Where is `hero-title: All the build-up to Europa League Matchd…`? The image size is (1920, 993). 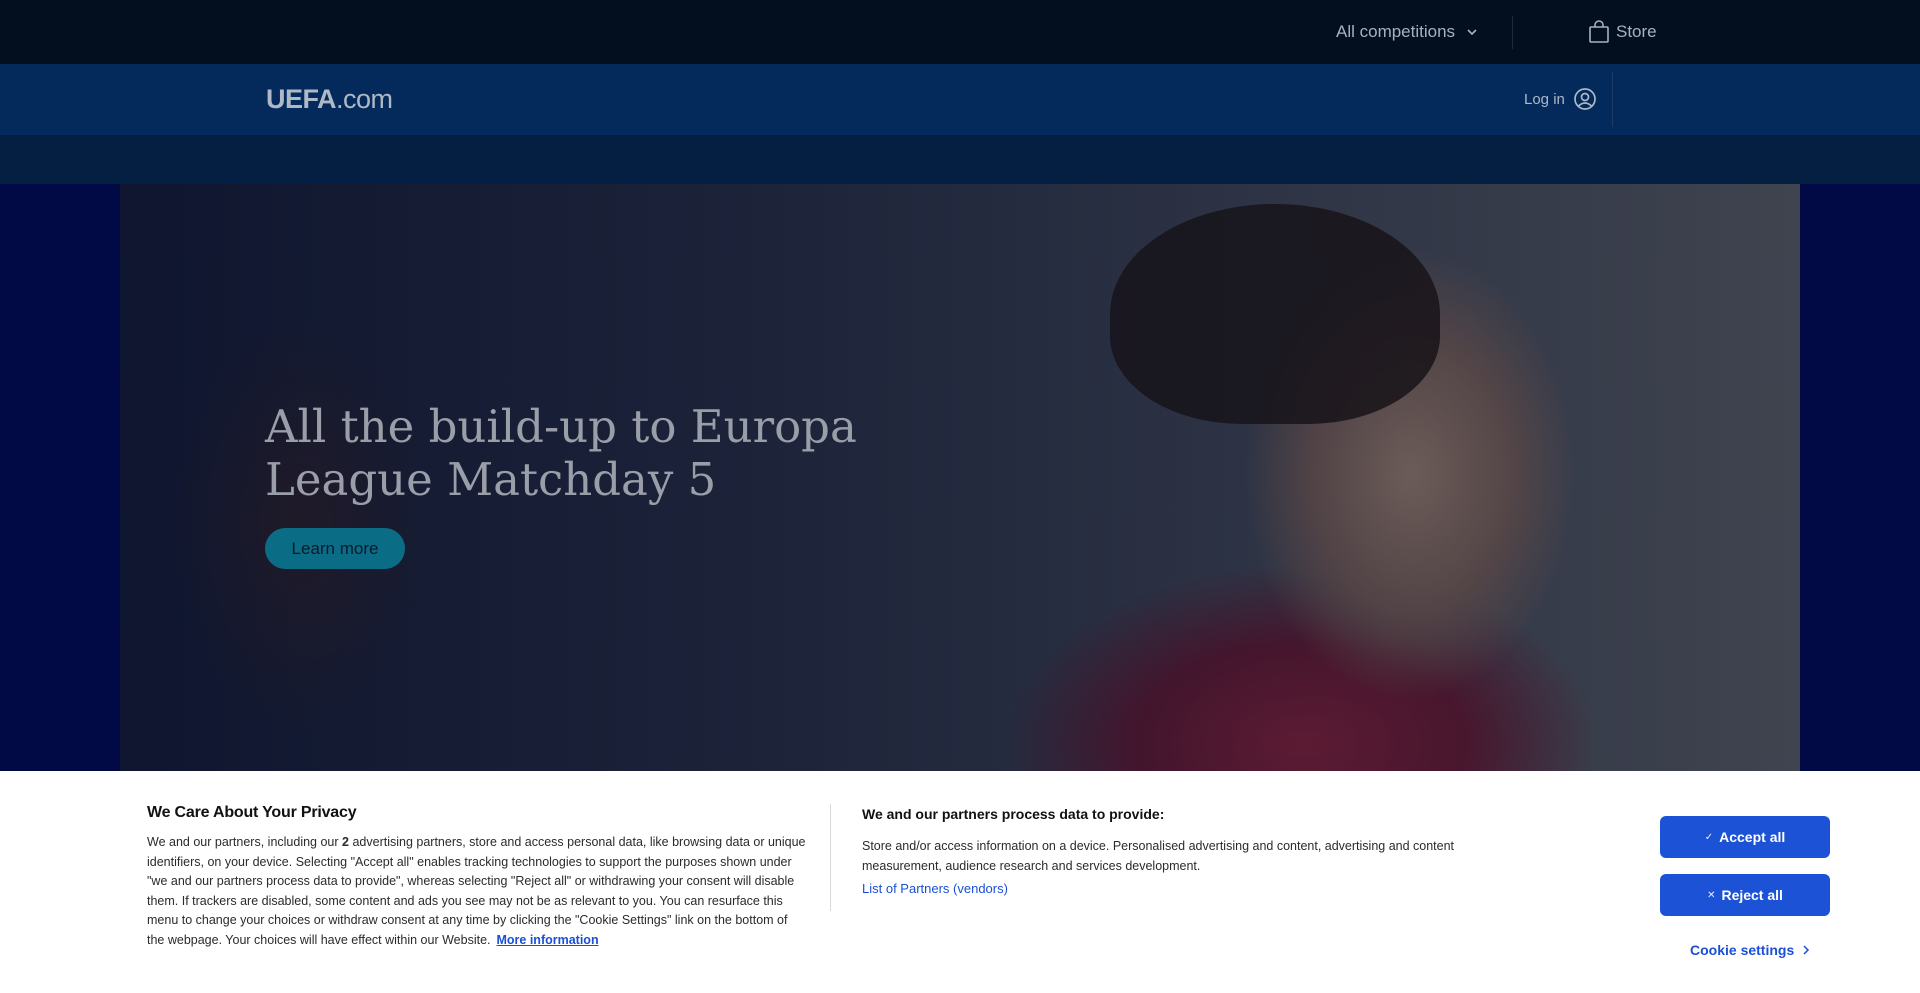
hero-title: All the build-up to Europa League Matchd… is located at coordinates (561, 453).